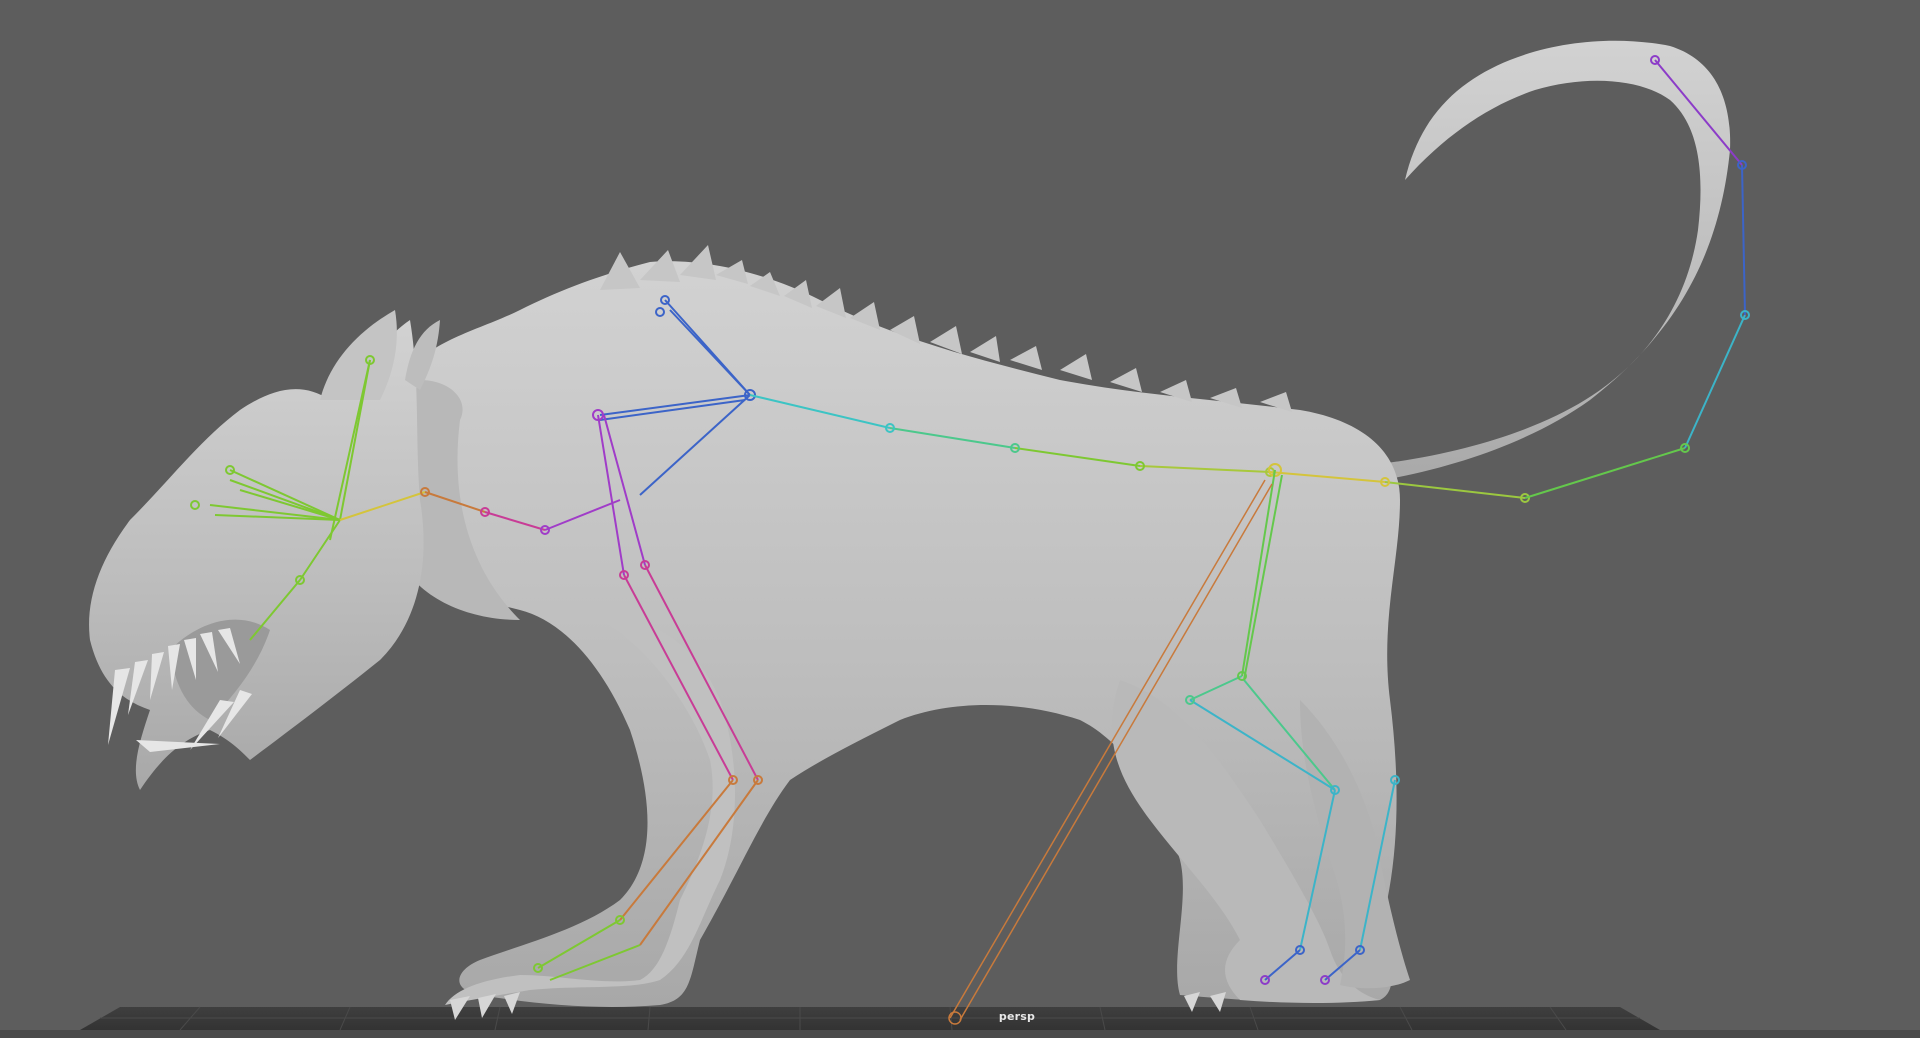  I want to click on tail-mesh, so click(1520, 265).